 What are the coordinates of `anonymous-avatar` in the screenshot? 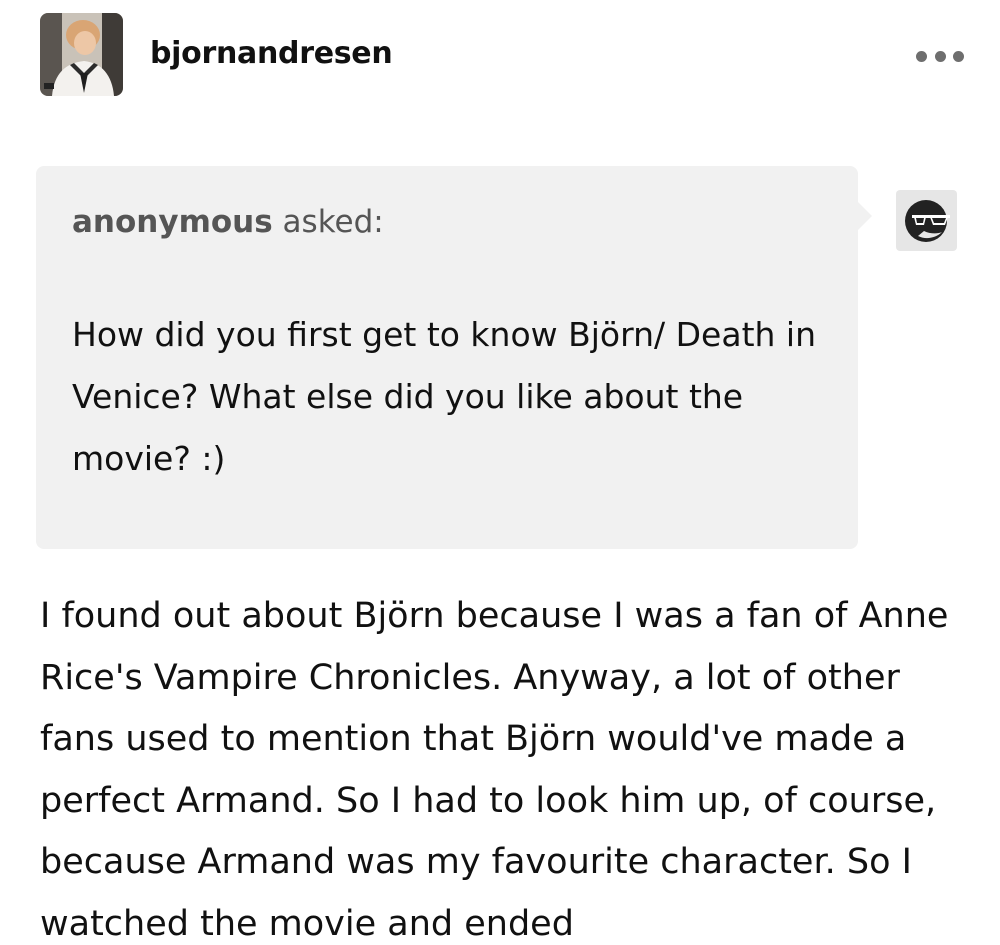 It's located at (926, 220).